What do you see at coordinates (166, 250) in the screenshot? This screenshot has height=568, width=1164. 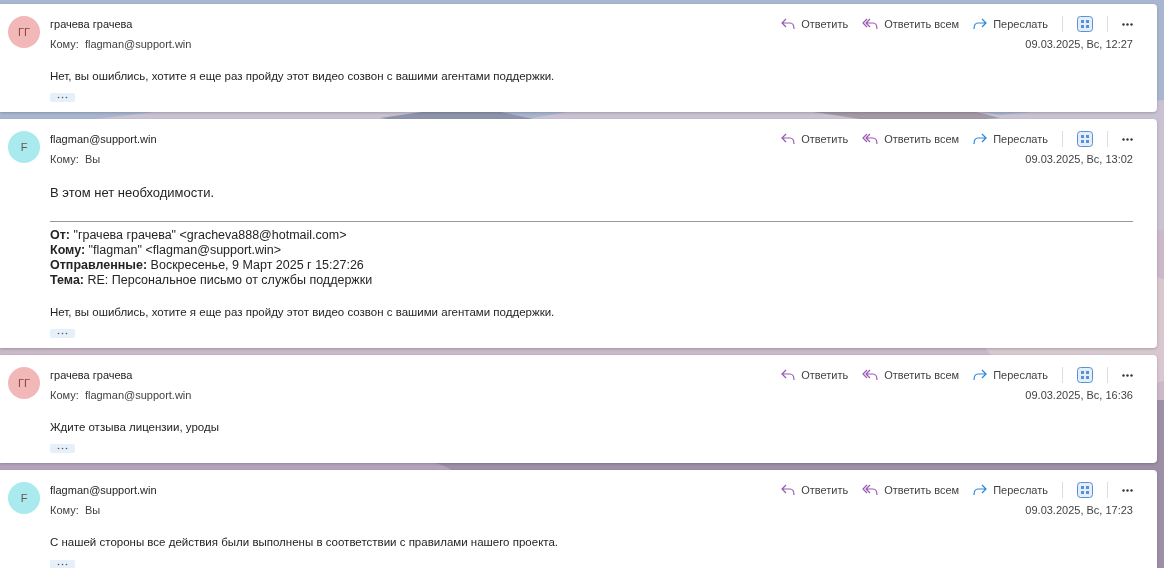 I see `quoted-header-line: Кому: "flagman" <flagman@support.win>` at bounding box center [166, 250].